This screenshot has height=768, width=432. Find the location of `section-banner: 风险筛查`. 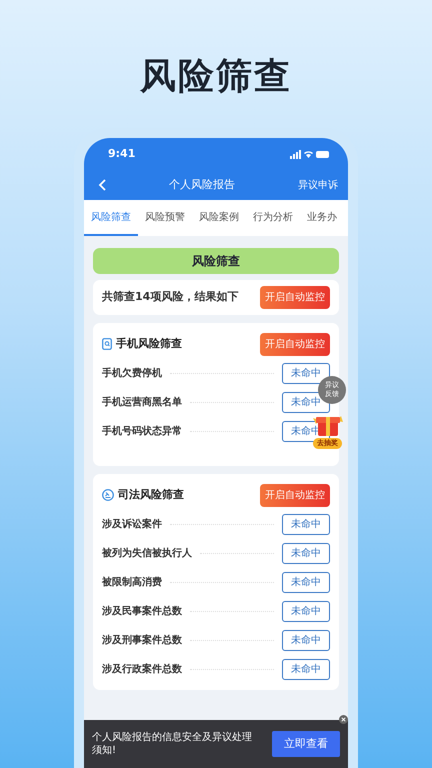

section-banner: 风险筛查 is located at coordinates (216, 261).